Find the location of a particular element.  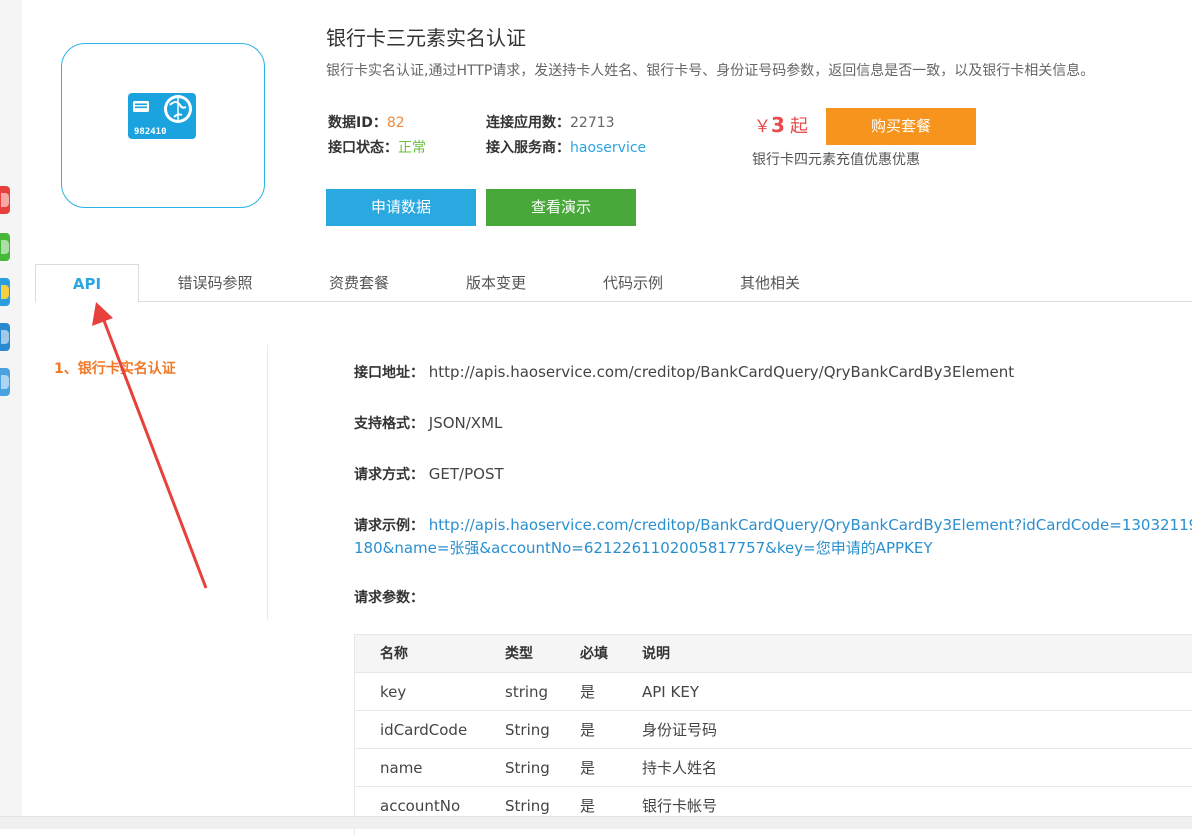

favorite-star-icon is located at coordinates (5, 292).